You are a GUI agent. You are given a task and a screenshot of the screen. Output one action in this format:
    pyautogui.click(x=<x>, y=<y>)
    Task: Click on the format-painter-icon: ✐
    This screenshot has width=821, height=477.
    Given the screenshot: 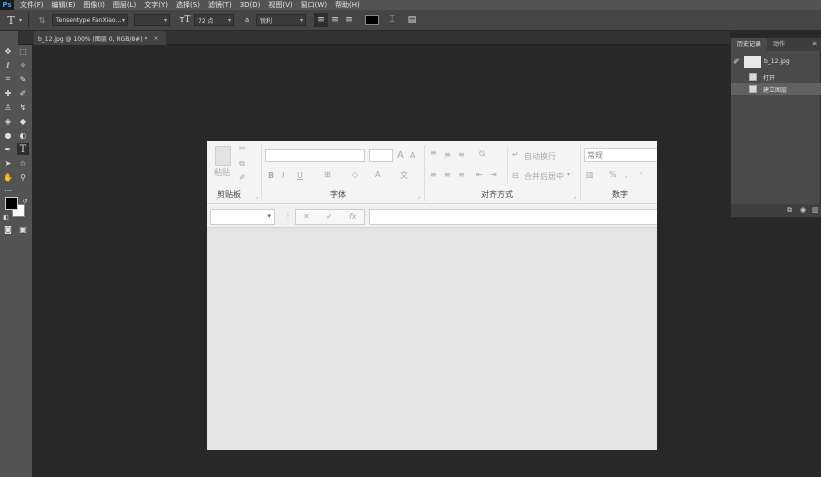 What is the action you would take?
    pyautogui.click(x=242, y=177)
    